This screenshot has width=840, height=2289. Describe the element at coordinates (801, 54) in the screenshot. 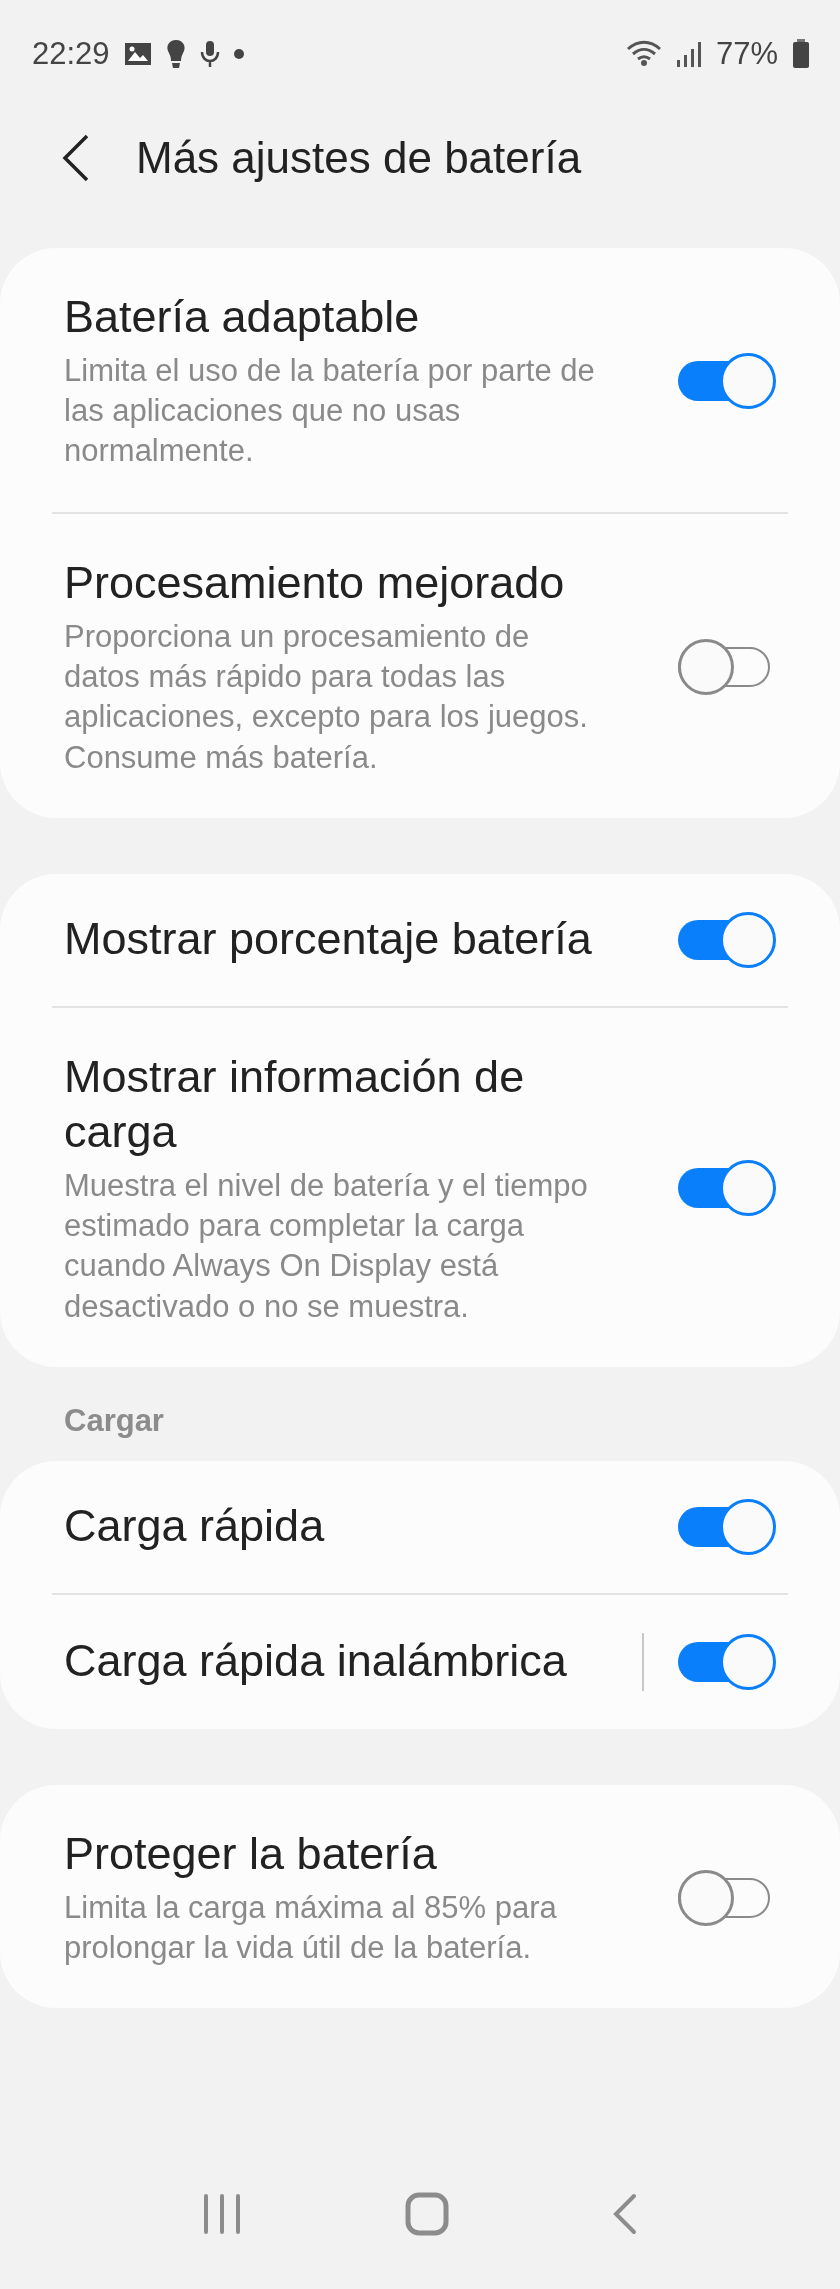

I see `battery-icon` at that location.